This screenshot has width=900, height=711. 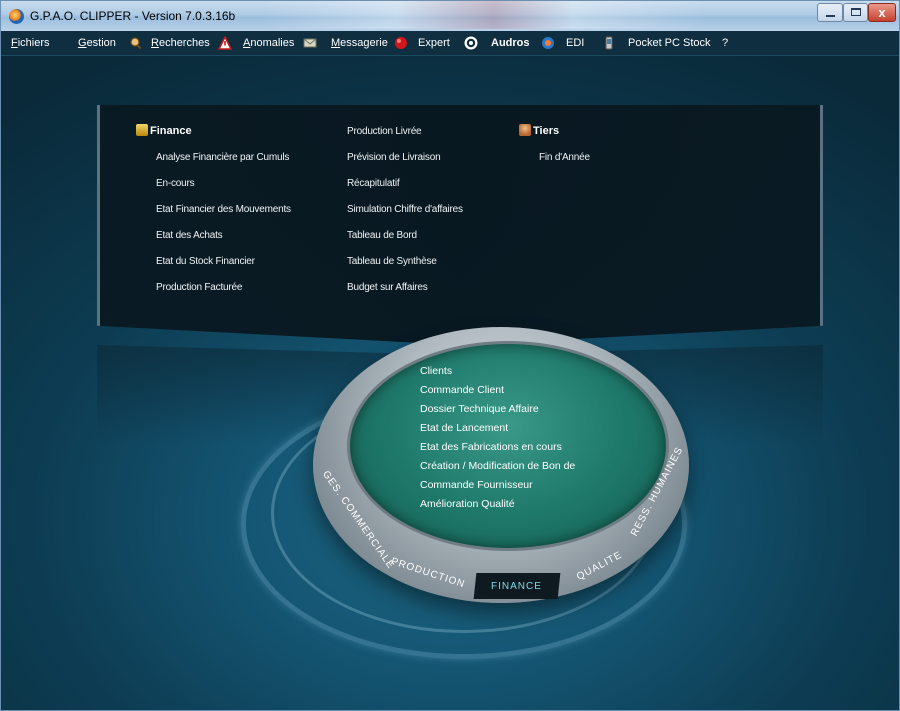 What do you see at coordinates (136, 43) in the screenshot?
I see `search-icon` at bounding box center [136, 43].